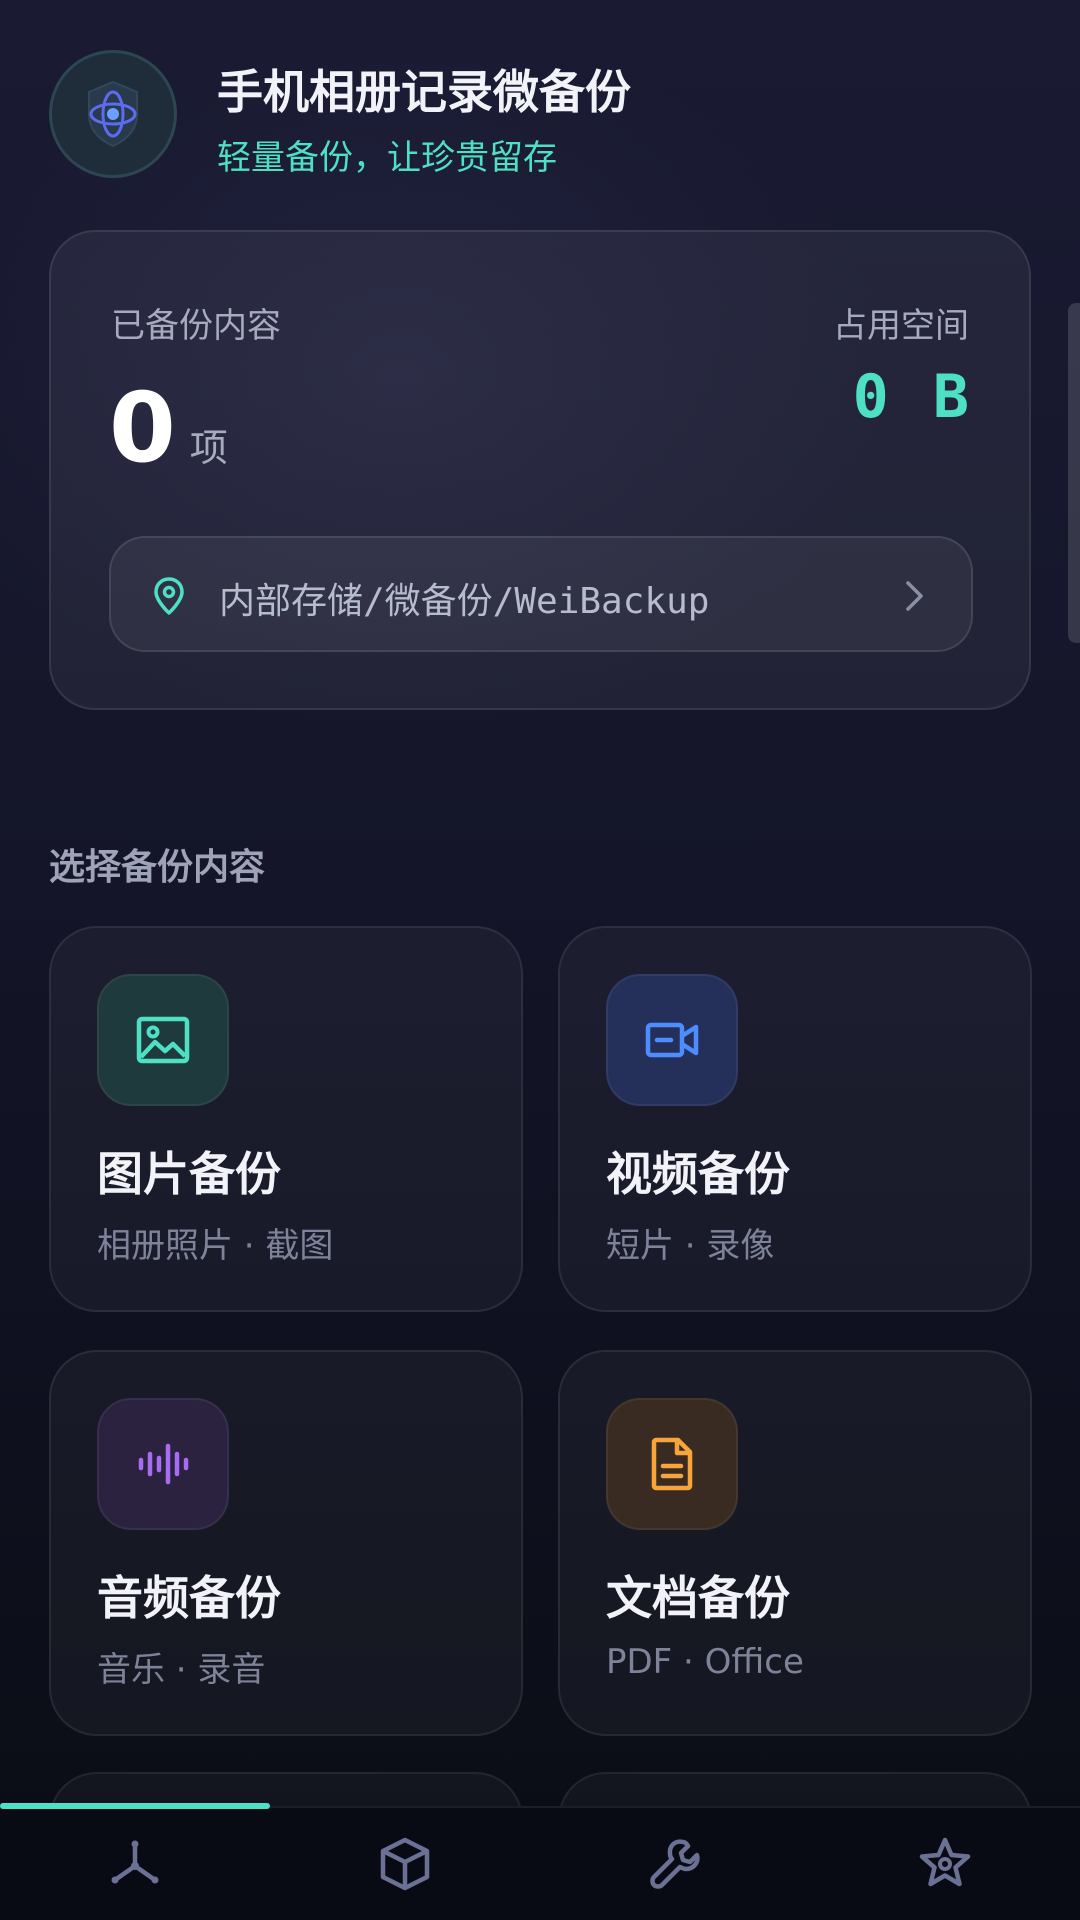 The width and height of the screenshot is (1080, 1920). I want to click on video-icon, so click(672, 1040).